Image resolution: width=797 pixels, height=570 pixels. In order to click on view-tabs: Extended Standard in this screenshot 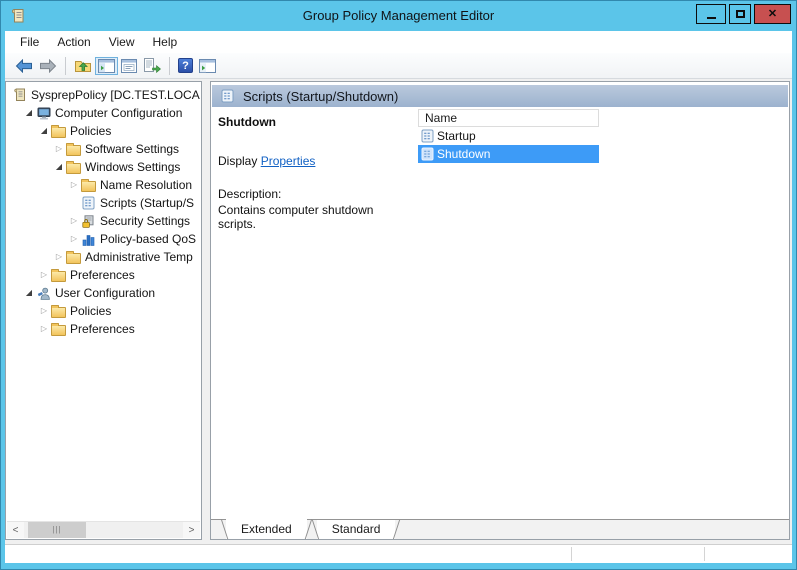, I will do `click(500, 529)`.